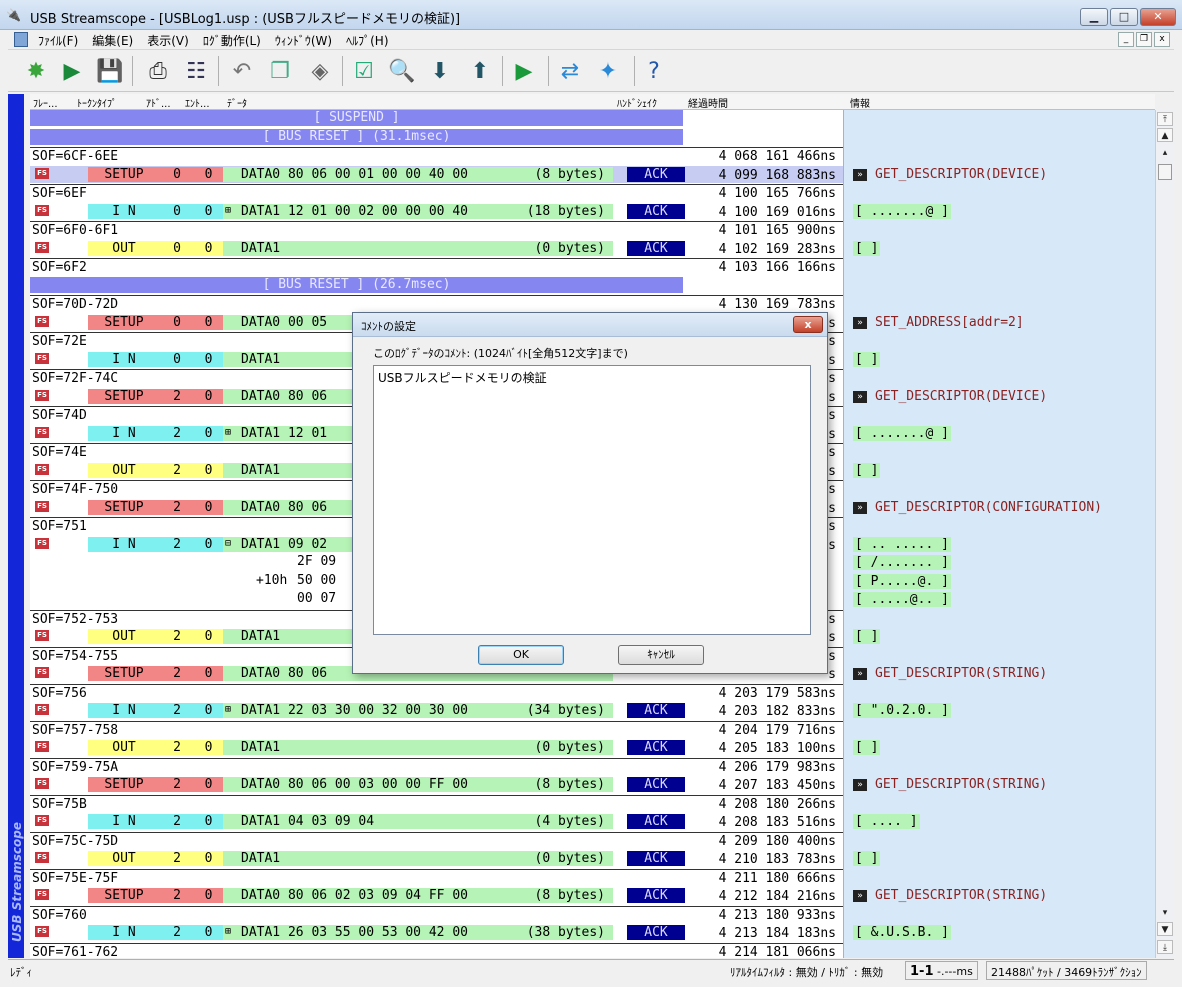  I want to click on undo-icon: ↶, so click(242, 71).